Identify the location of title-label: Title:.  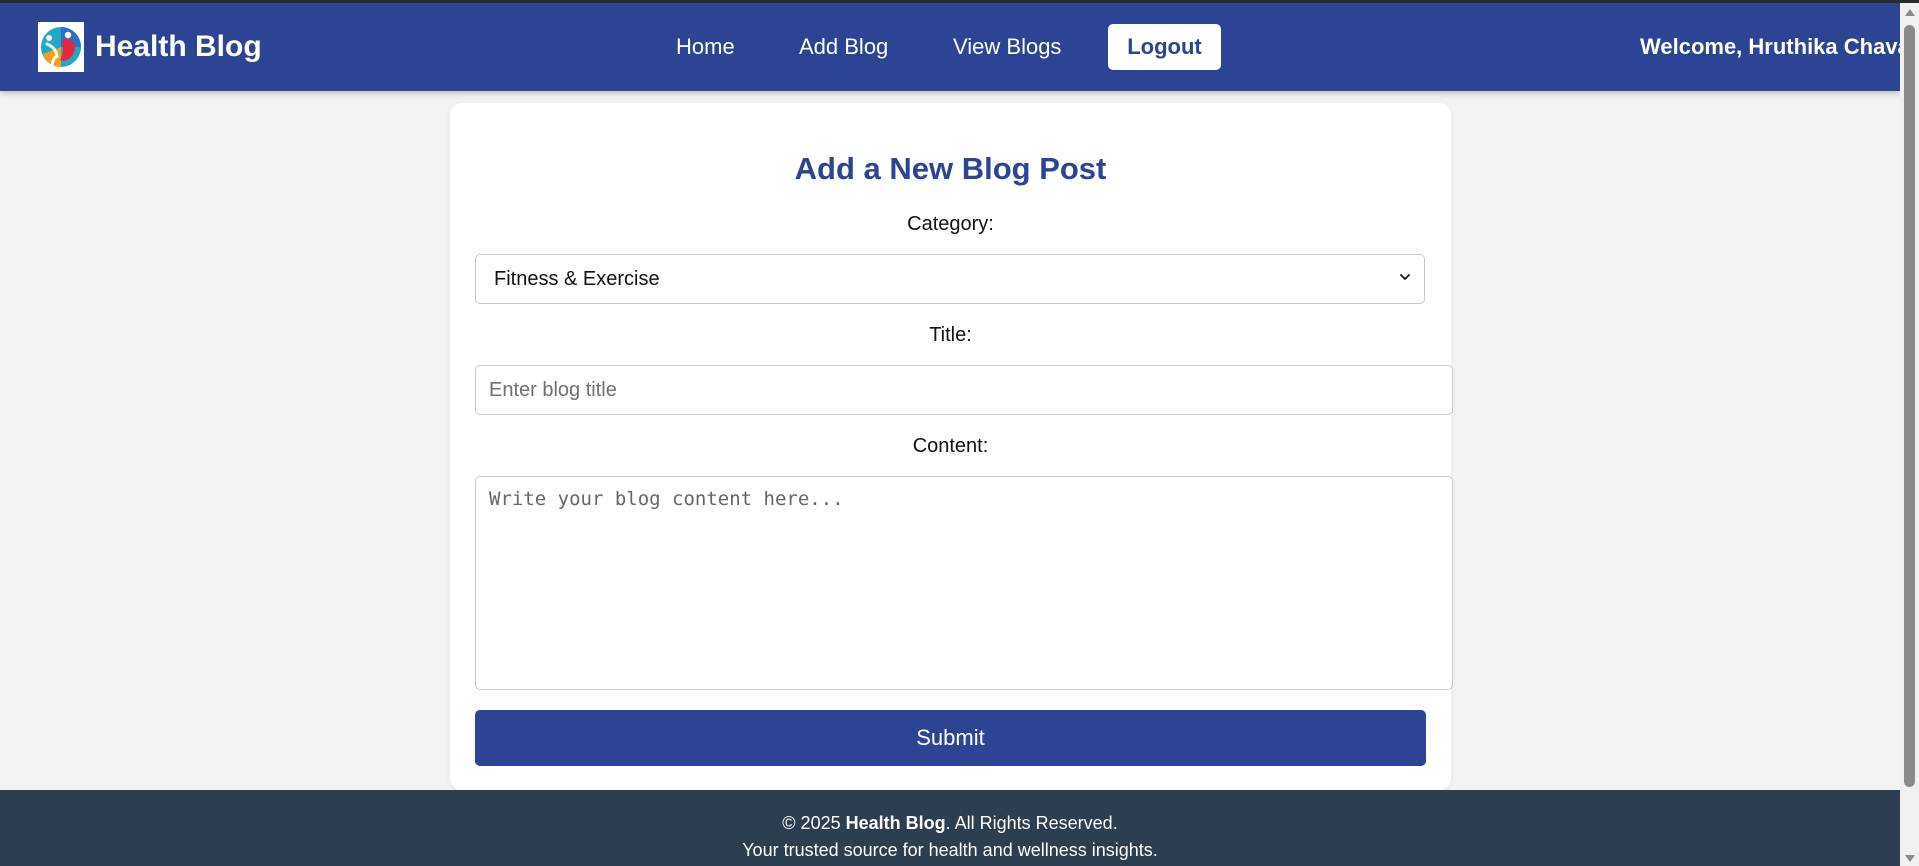
(950, 335).